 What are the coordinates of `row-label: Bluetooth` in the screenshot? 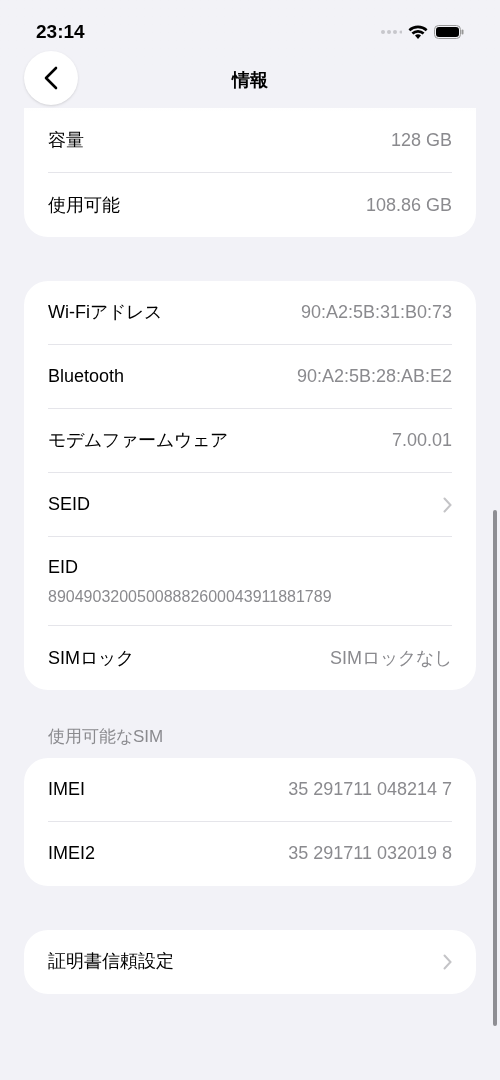 It's located at (86, 376).